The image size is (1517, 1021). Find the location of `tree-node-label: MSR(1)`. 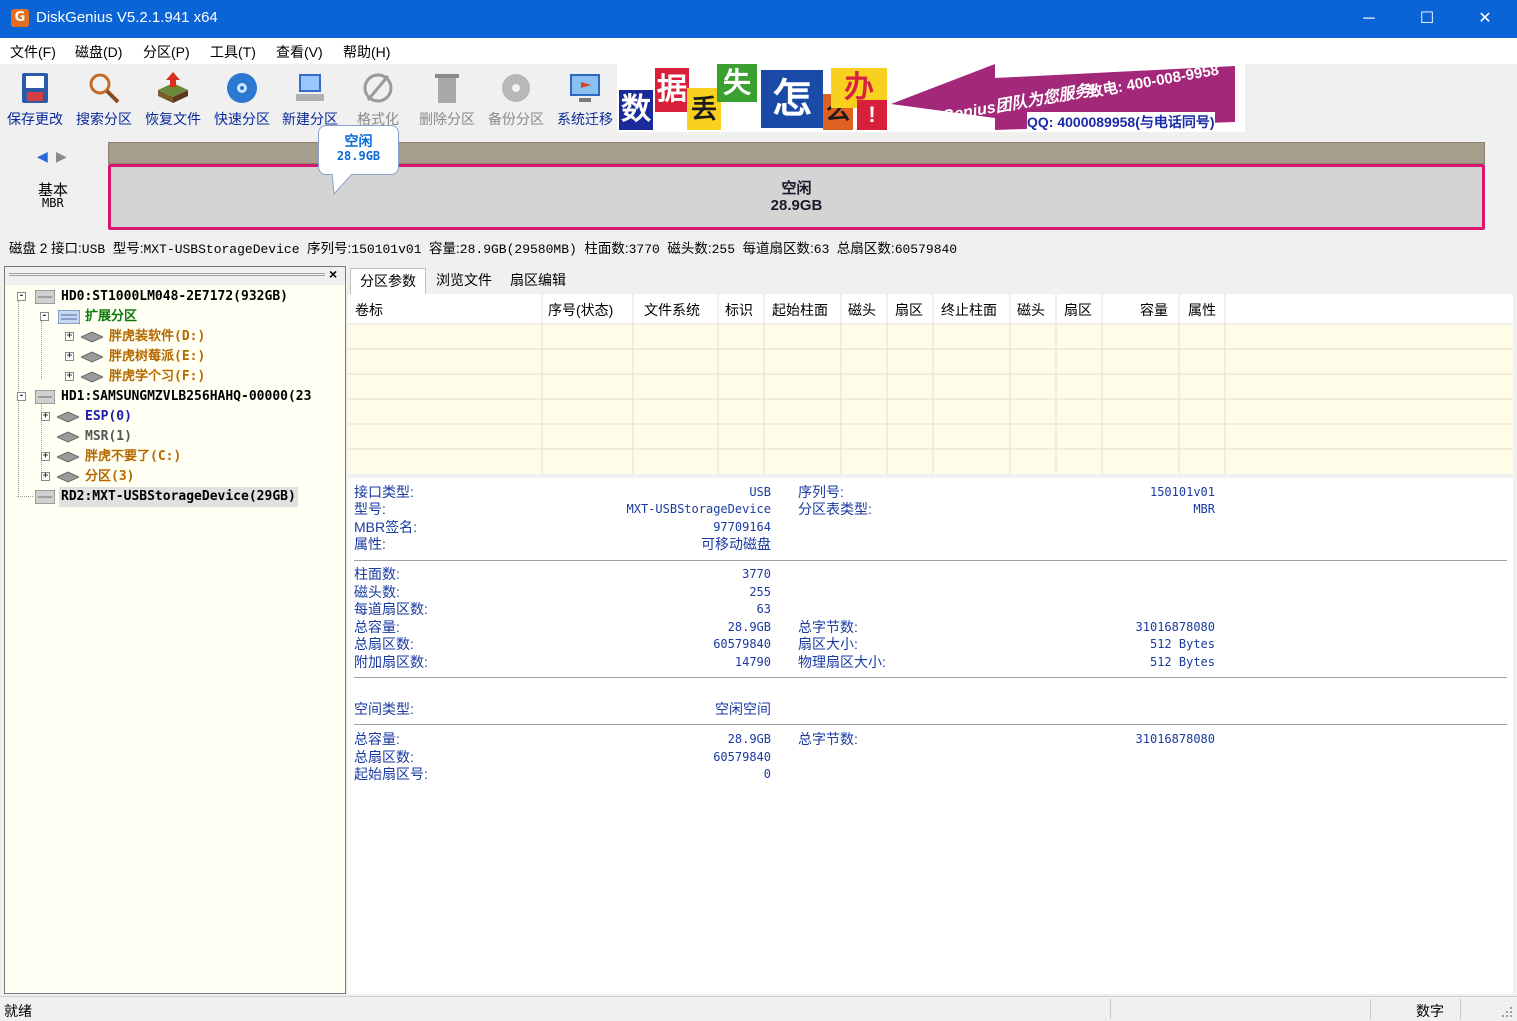

tree-node-label: MSR(1) is located at coordinates (108, 436).